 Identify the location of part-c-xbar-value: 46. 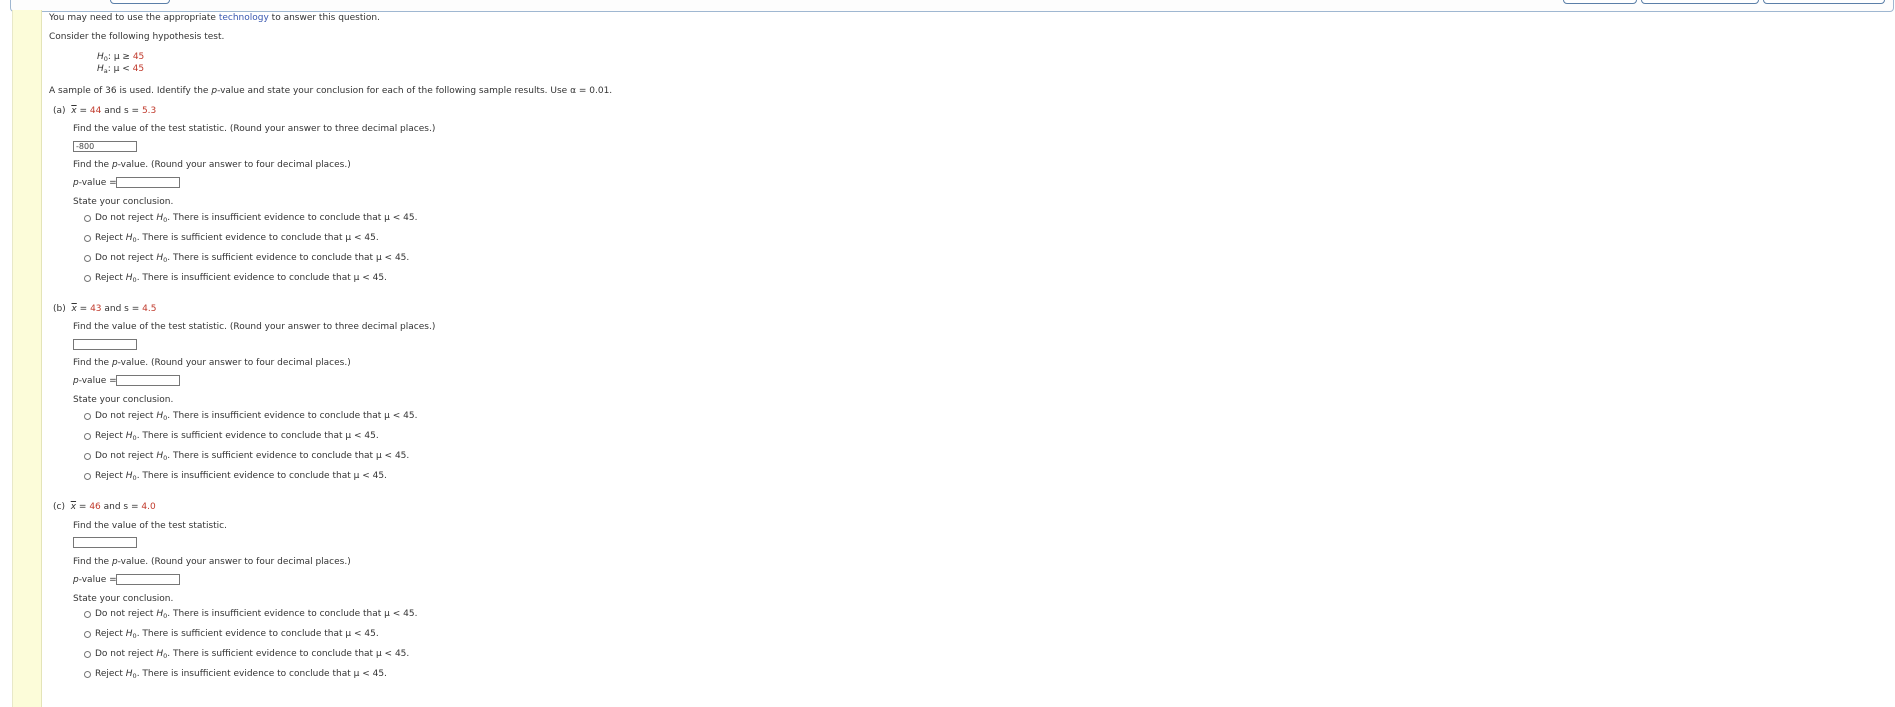
(95, 507).